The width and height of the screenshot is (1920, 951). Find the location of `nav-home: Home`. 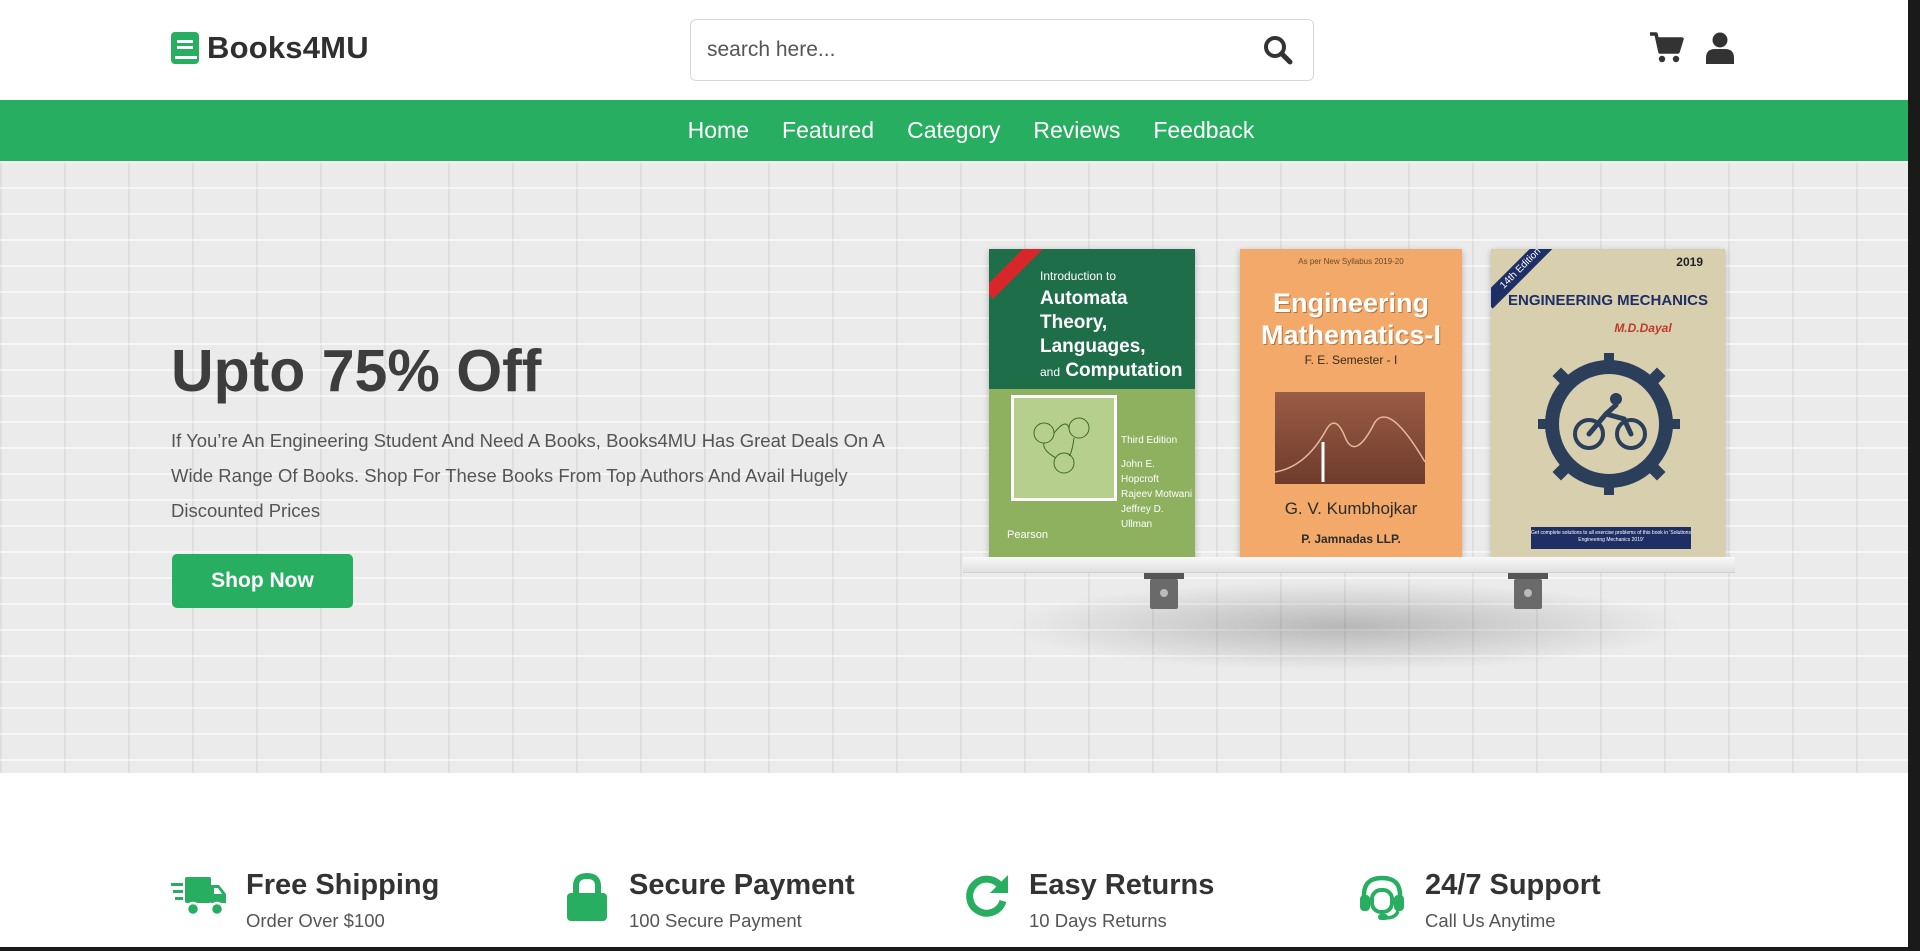

nav-home: Home is located at coordinates (718, 130).